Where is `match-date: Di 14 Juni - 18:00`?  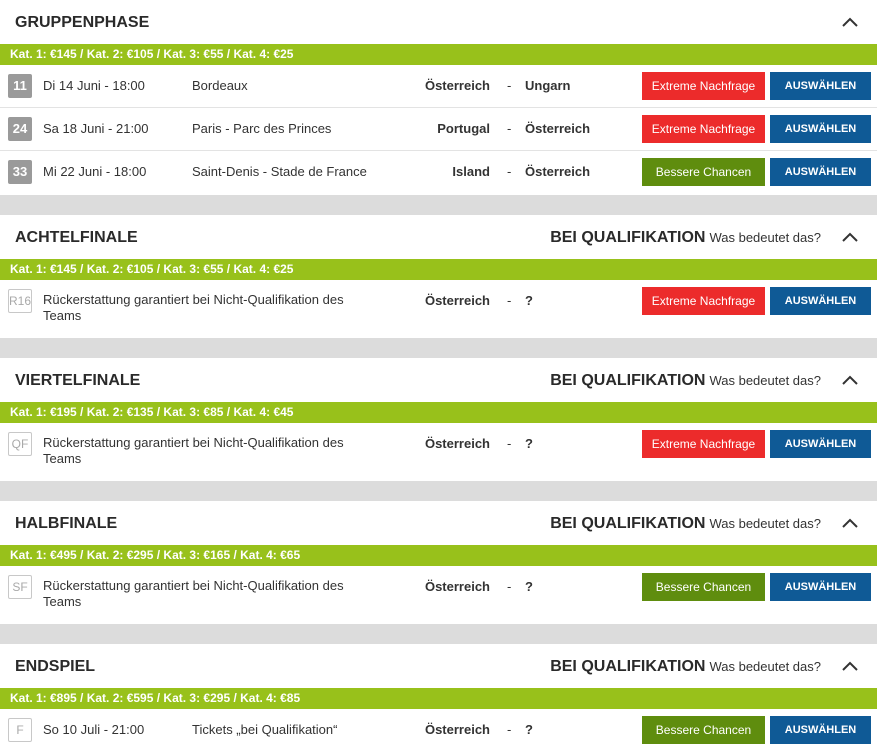 match-date: Di 14 Juni - 18:00 is located at coordinates (94, 85).